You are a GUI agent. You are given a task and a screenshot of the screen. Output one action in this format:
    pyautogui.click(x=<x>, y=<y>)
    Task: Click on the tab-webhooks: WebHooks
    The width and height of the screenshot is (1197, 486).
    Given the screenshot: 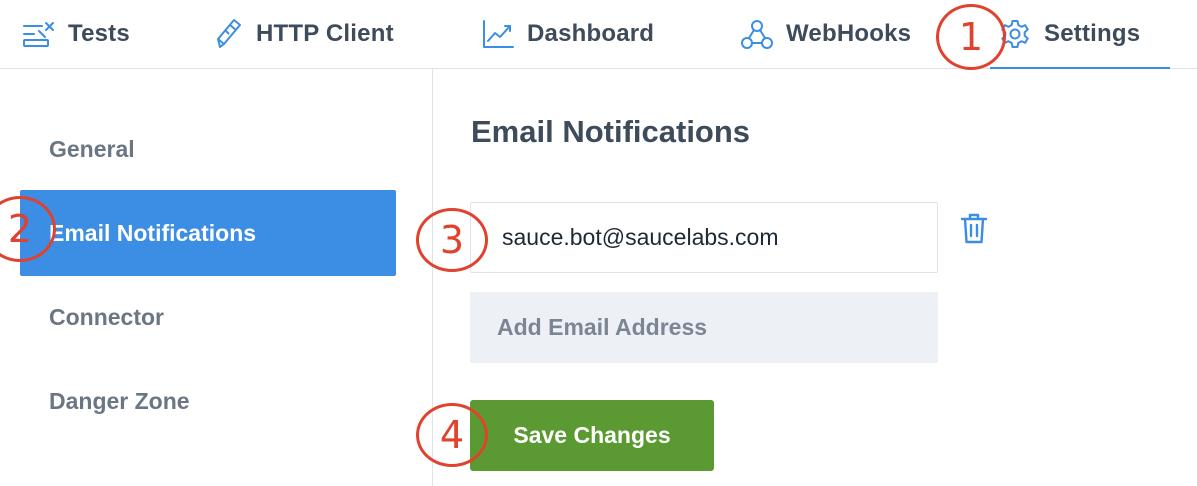 What is the action you would take?
    pyautogui.click(x=825, y=34)
    